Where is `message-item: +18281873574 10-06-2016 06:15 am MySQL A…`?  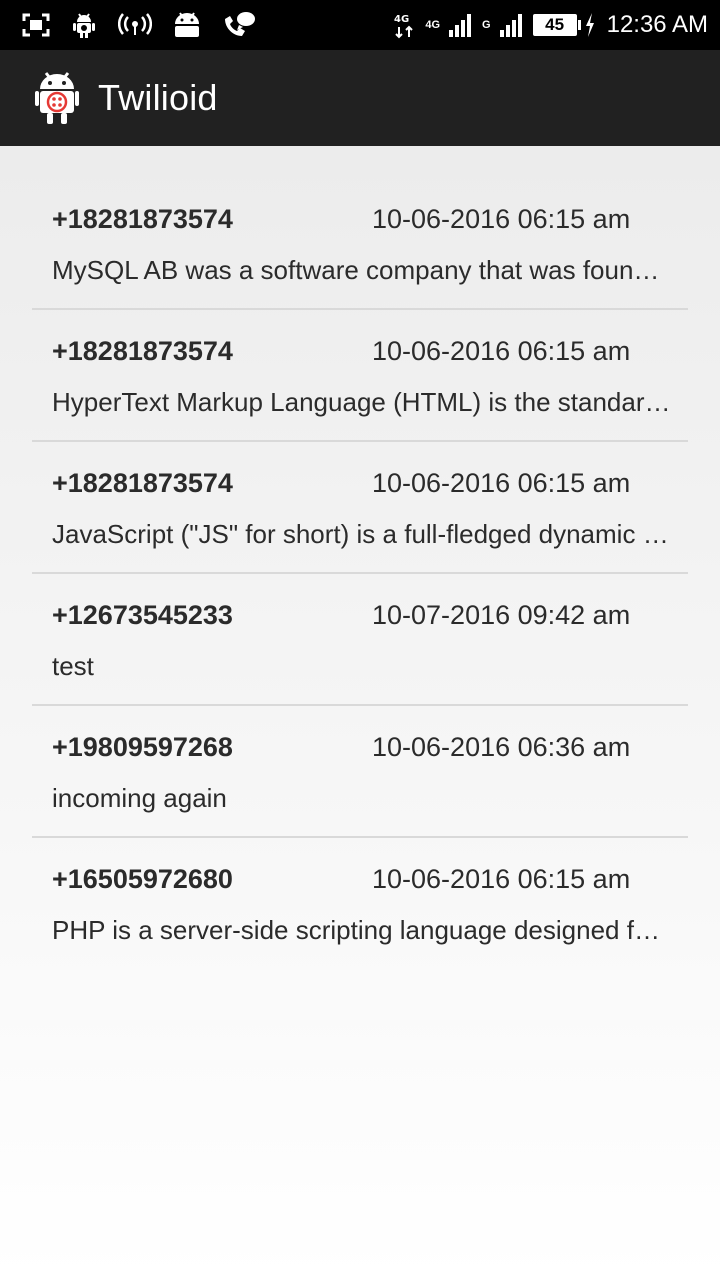
message-item: +18281873574 10-06-2016 06:15 am MySQL A… is located at coordinates (360, 244).